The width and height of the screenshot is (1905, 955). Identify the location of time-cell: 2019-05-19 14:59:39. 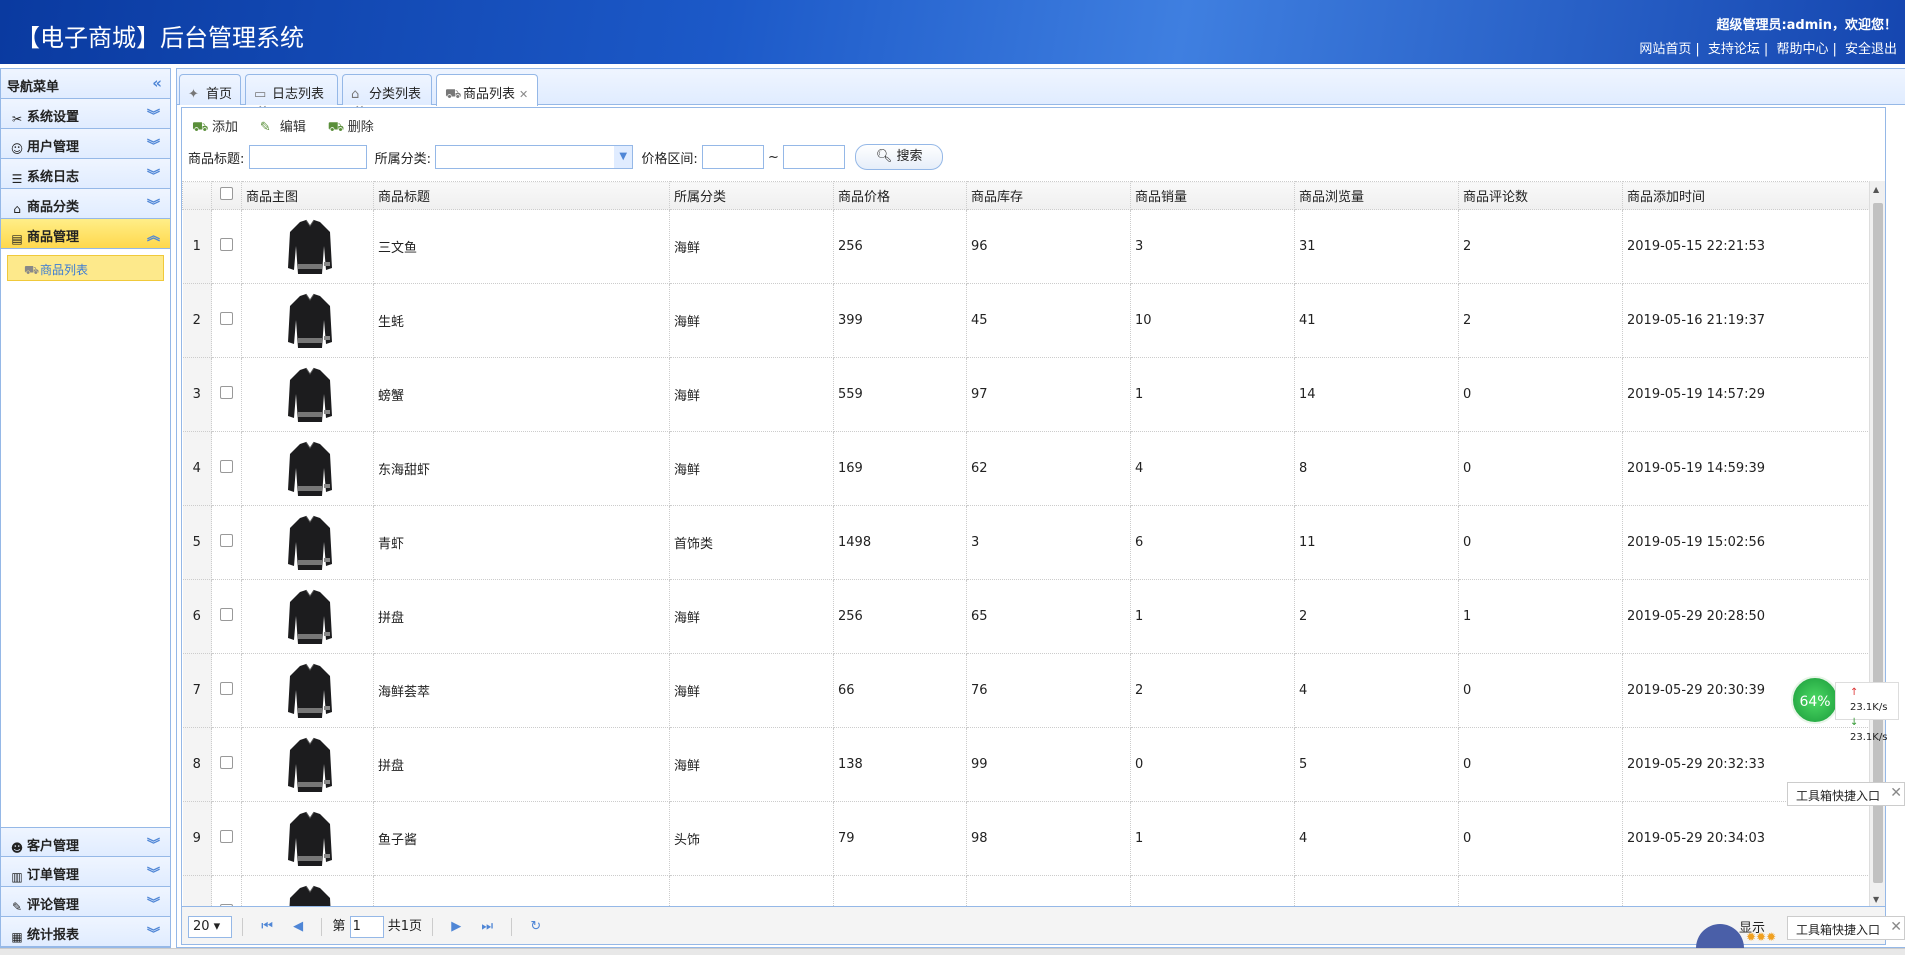
(1753, 468).